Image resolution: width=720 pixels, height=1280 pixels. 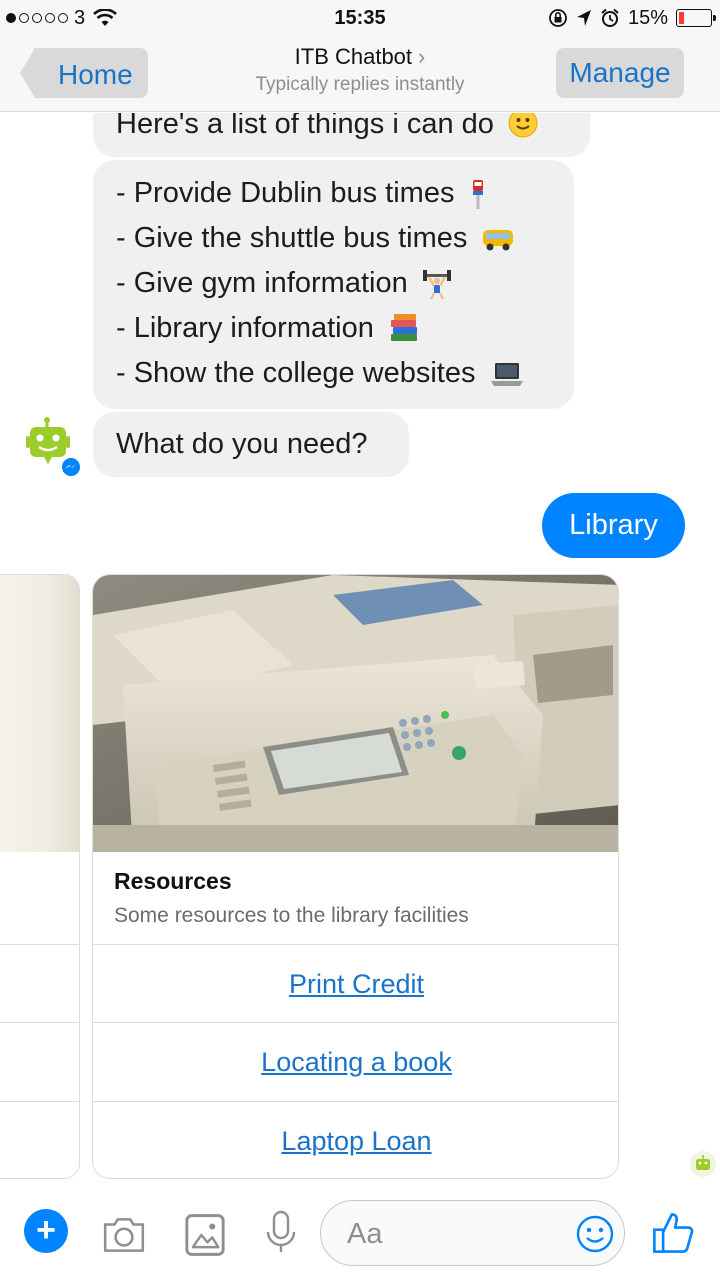 I want to click on chat-subtitle: Typically replies instantly, so click(x=360, y=84).